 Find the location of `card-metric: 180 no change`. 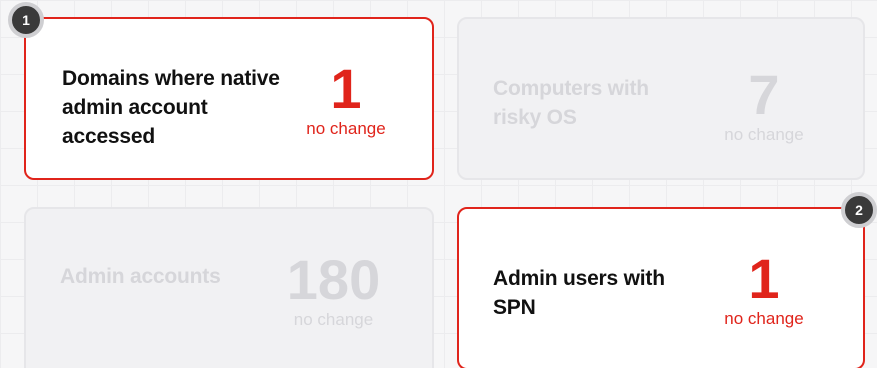

card-metric: 180 no change is located at coordinates (333, 289).